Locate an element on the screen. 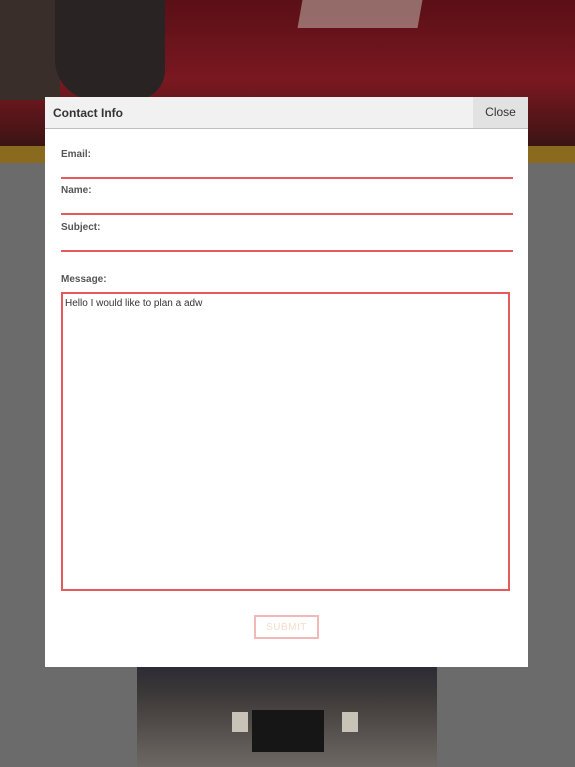  background-lamp-left is located at coordinates (240, 722).